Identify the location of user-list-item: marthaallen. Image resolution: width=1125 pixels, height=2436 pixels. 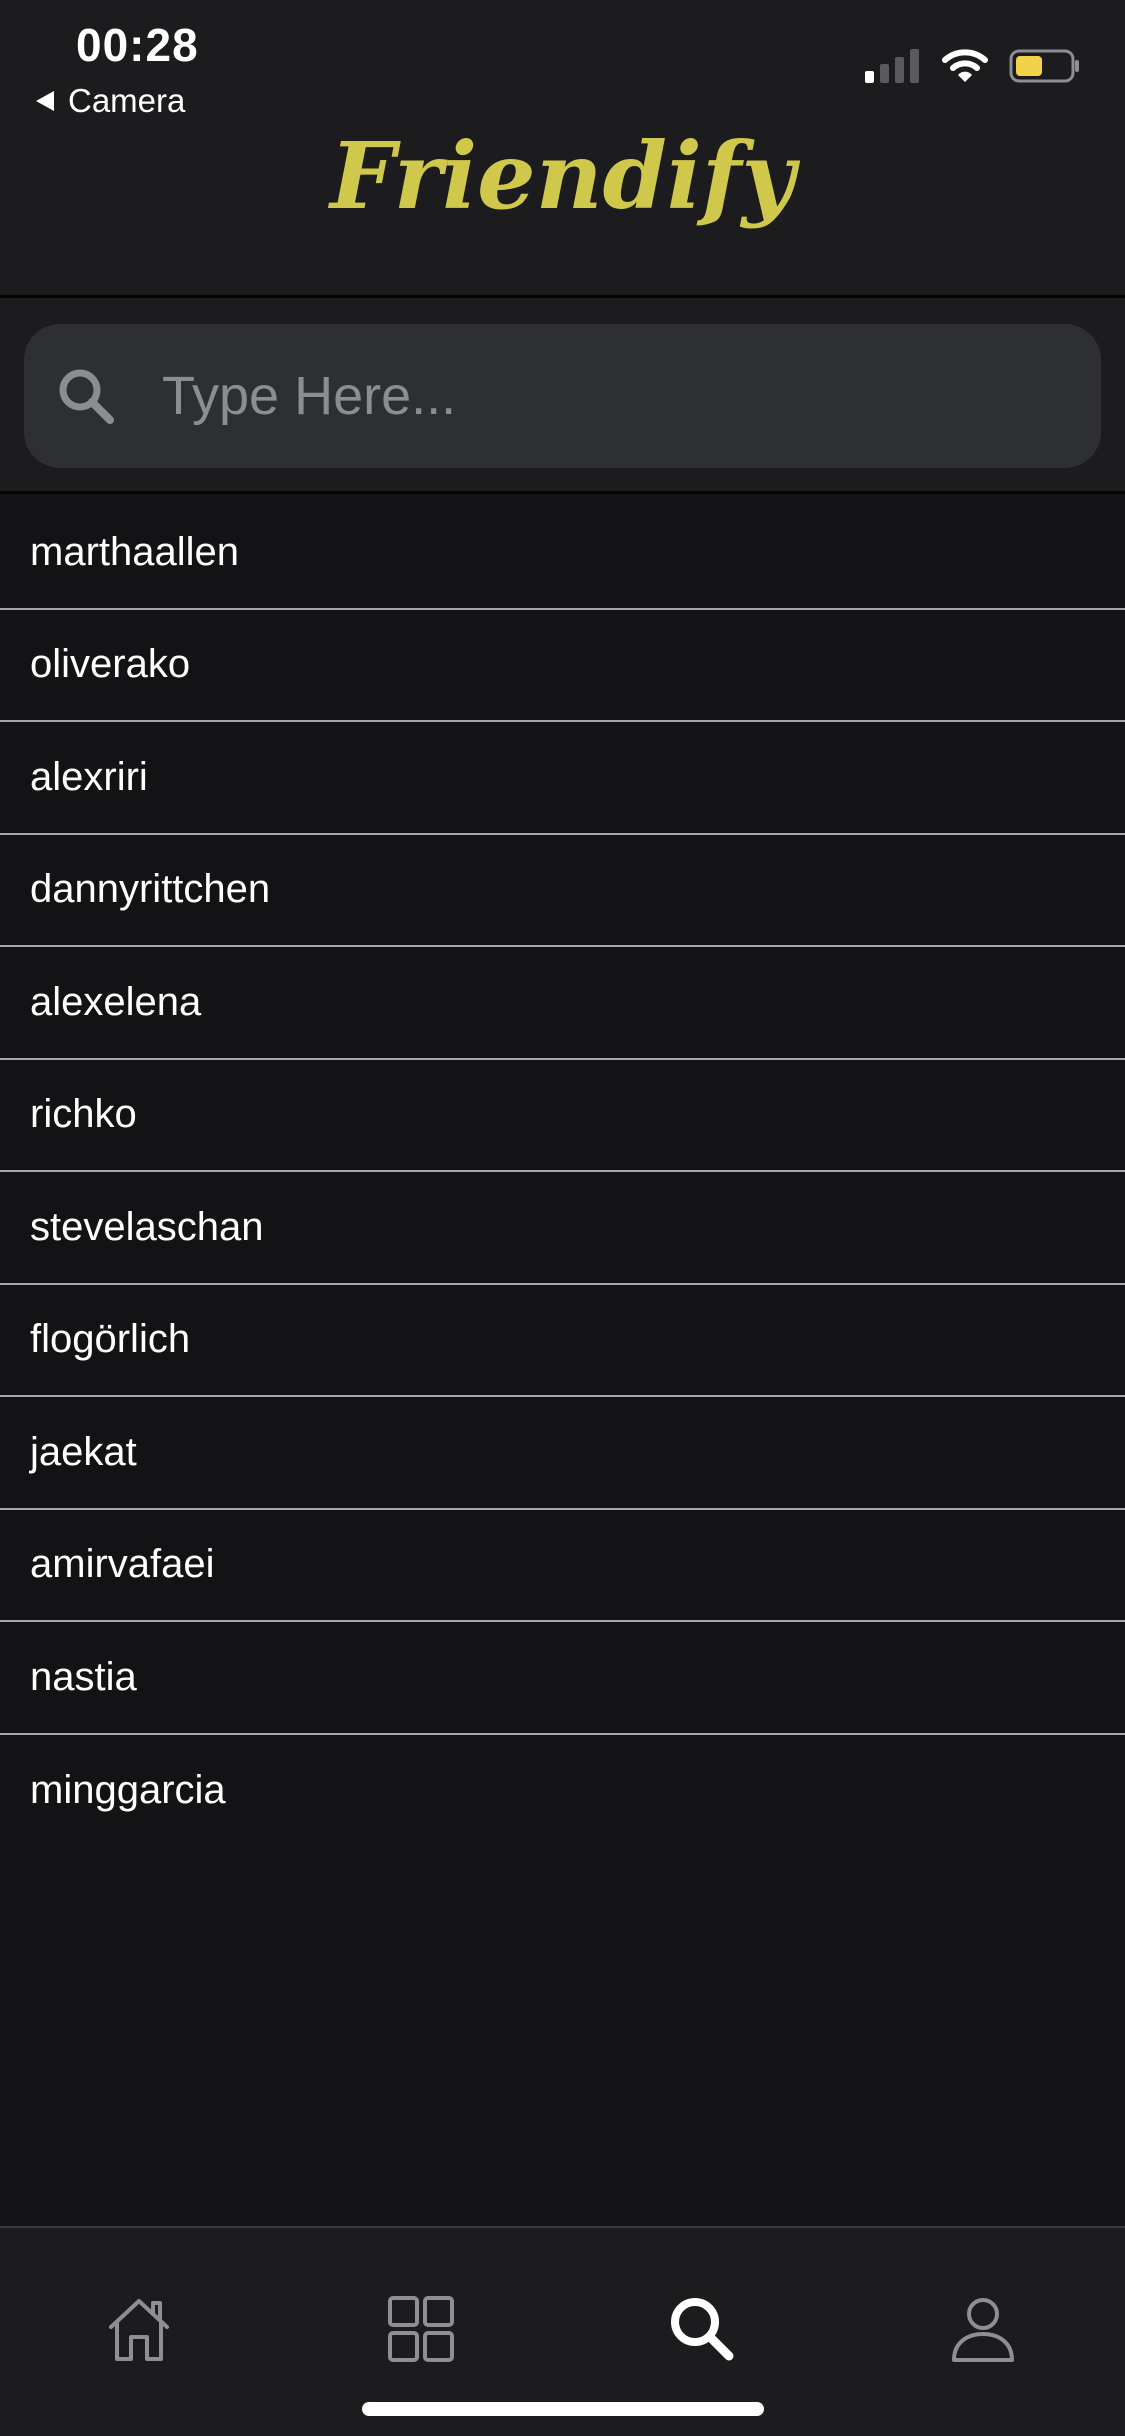
(562, 553).